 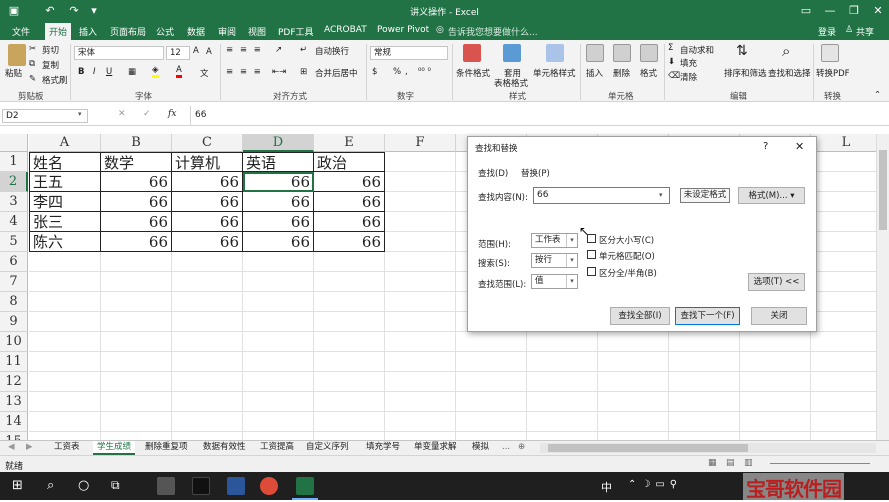 What do you see at coordinates (554, 260) in the screenshot?
I see `search-select: 按行 ▾` at bounding box center [554, 260].